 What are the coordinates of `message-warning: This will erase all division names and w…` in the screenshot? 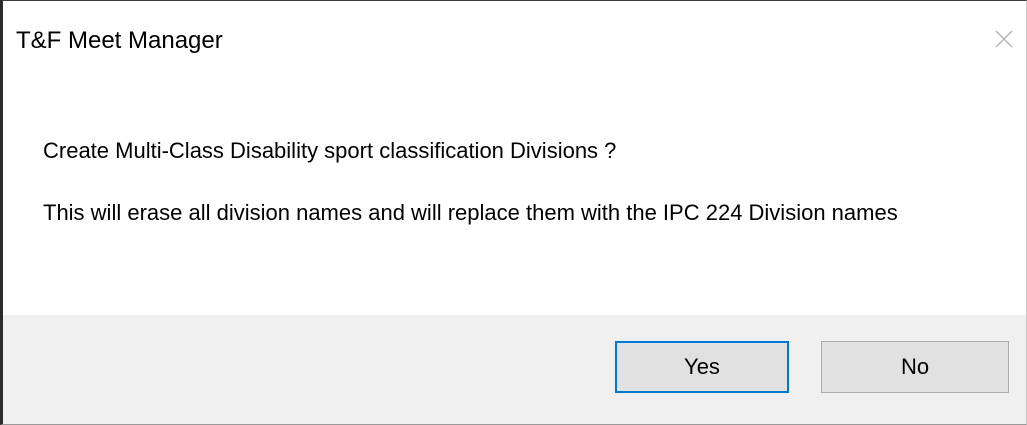 It's located at (470, 212).